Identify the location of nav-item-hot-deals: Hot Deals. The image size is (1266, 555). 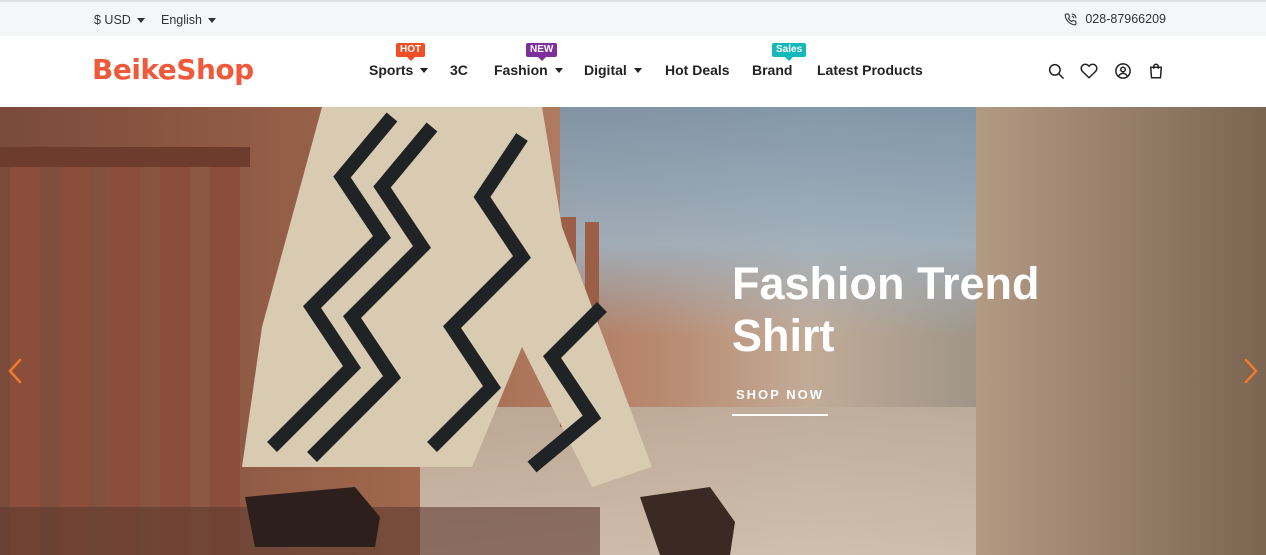
(697, 70).